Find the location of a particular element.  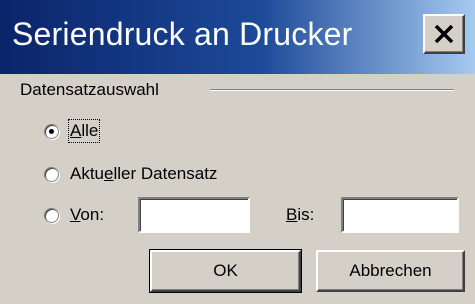

close-button is located at coordinates (444, 34).